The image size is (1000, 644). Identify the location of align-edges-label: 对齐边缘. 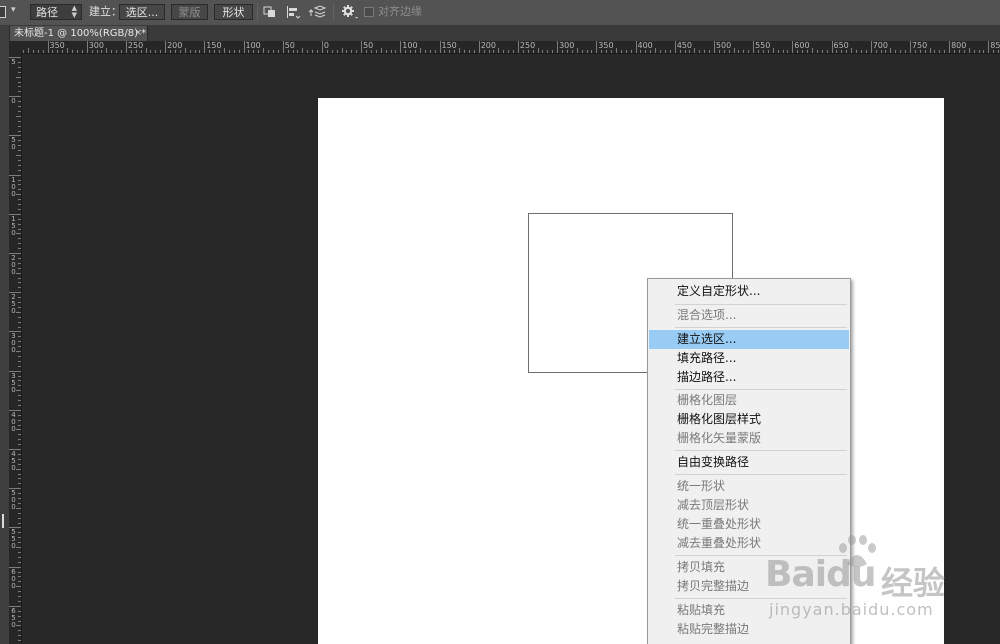
(400, 11).